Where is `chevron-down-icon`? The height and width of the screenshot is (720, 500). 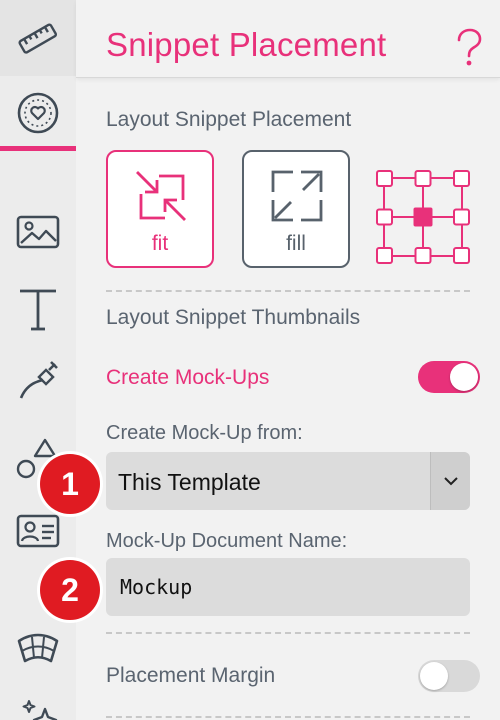
chevron-down-icon is located at coordinates (451, 481).